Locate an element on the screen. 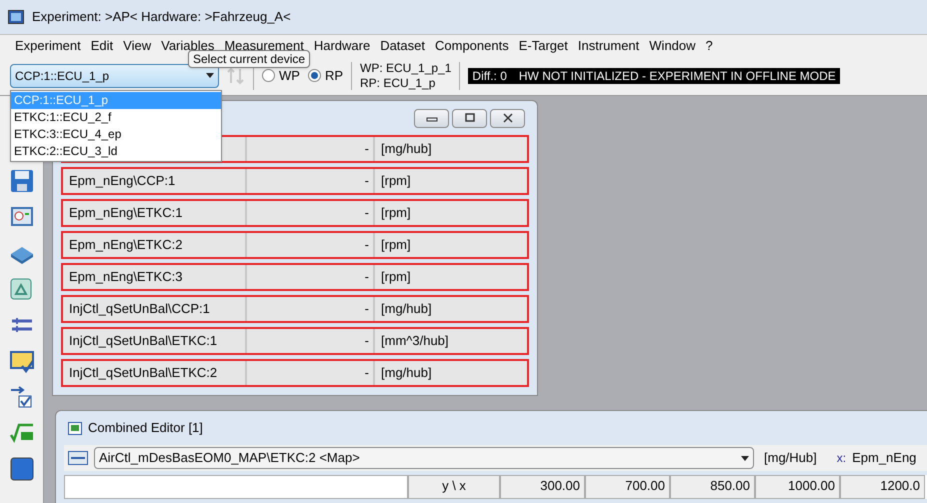 The height and width of the screenshot is (503, 927). variable-row: Epm_nEng\ETKC:2 - [rpm] is located at coordinates (295, 245).